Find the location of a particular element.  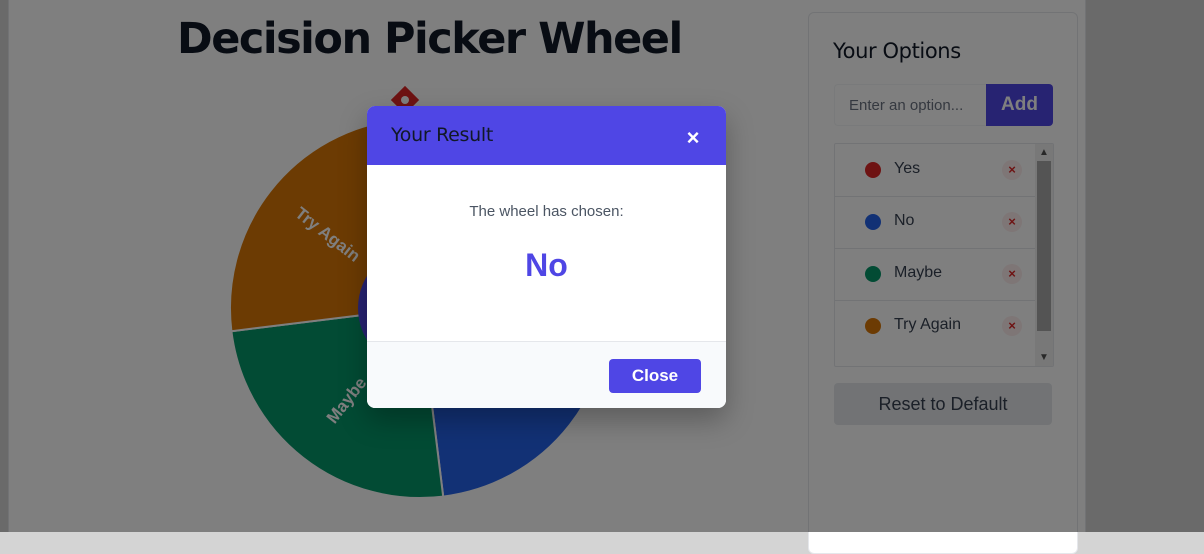

modal-title: Your Result is located at coordinates (442, 135).